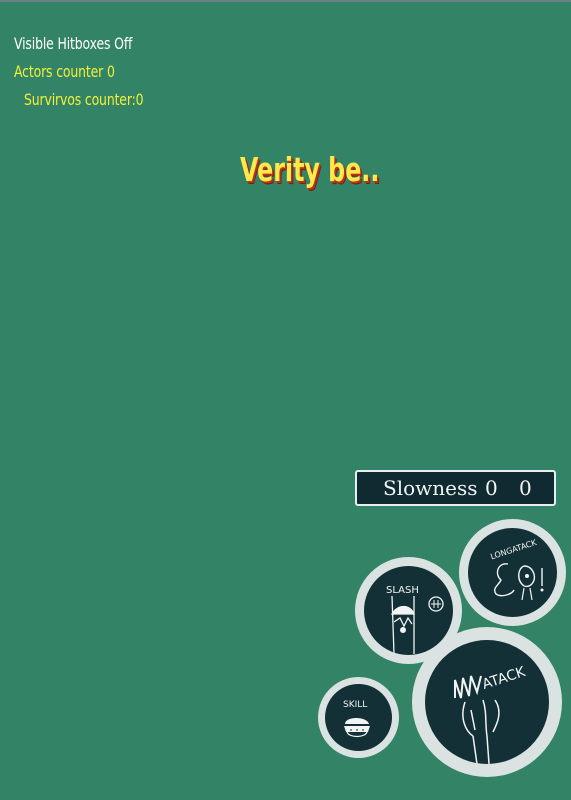 The image size is (571, 800). I want to click on skill-button: SKILL, so click(358, 717).